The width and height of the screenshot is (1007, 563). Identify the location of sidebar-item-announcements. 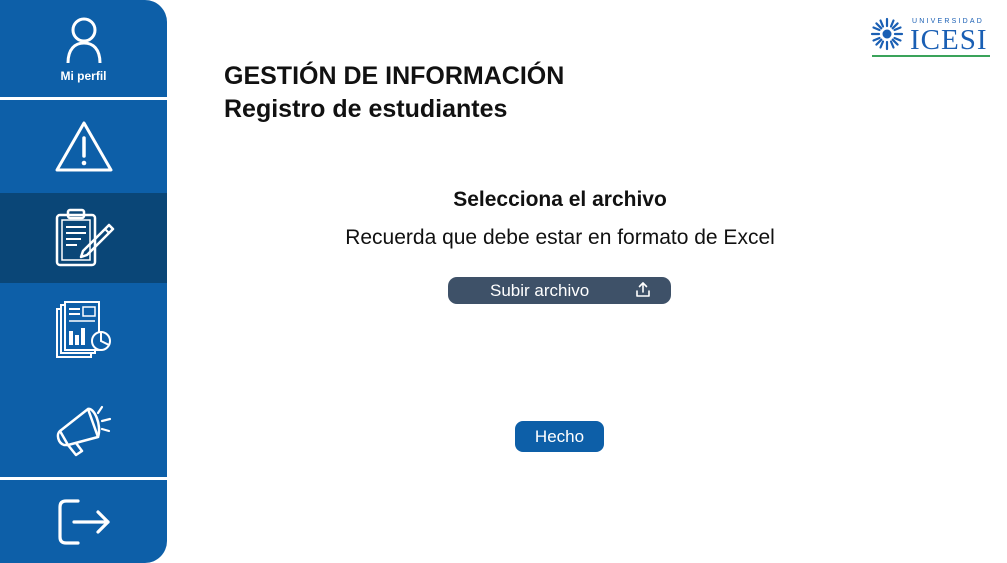
(83, 428).